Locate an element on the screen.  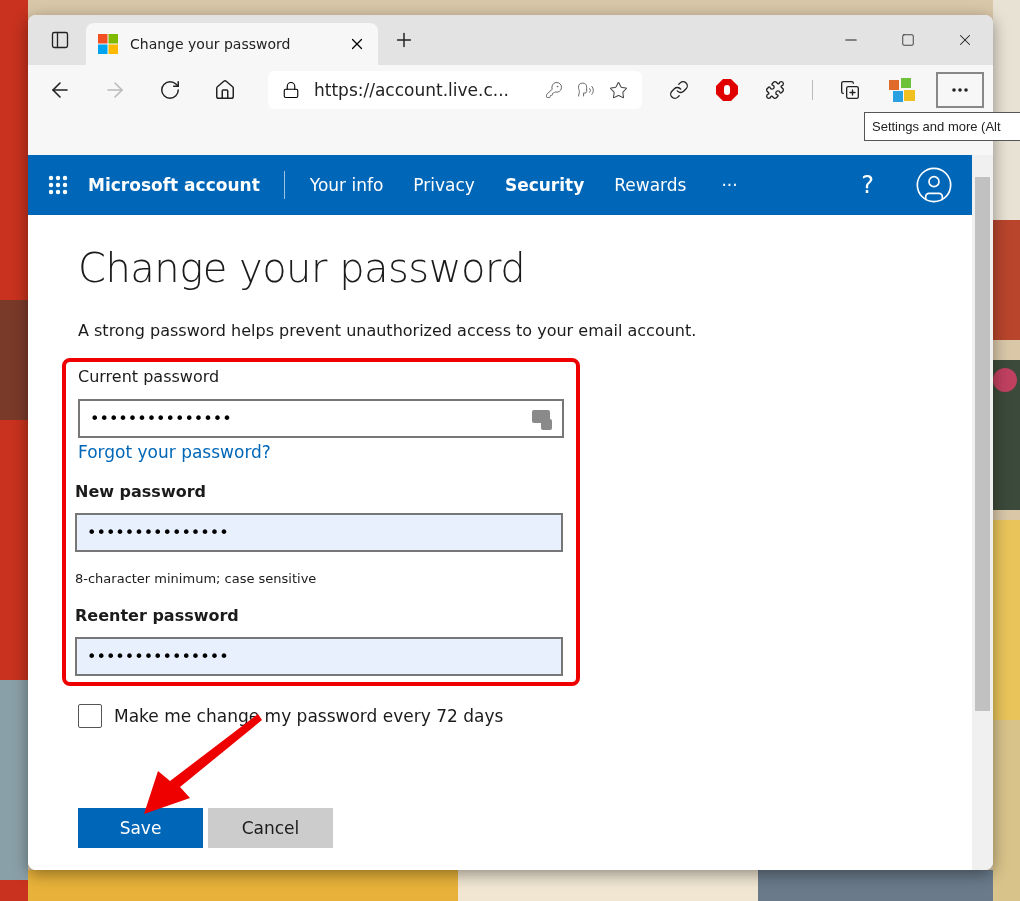
more-button is located at coordinates (960, 90).